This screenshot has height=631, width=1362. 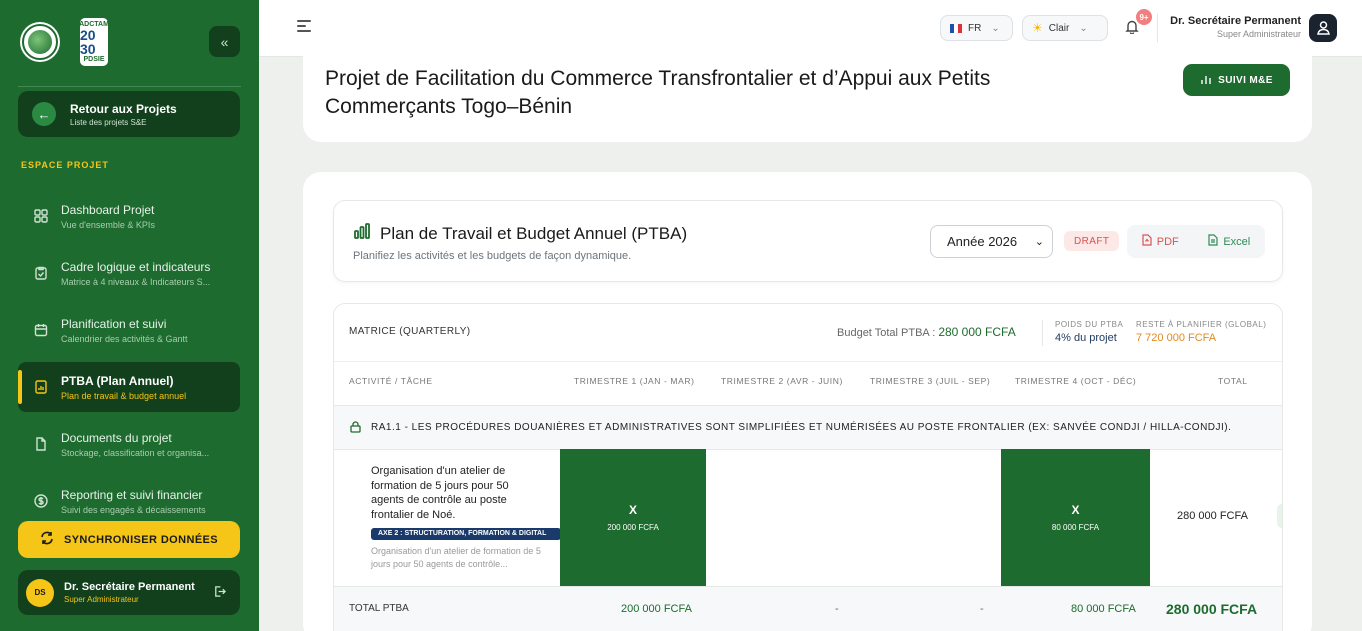 I want to click on logout-icon, so click(x=219, y=593).